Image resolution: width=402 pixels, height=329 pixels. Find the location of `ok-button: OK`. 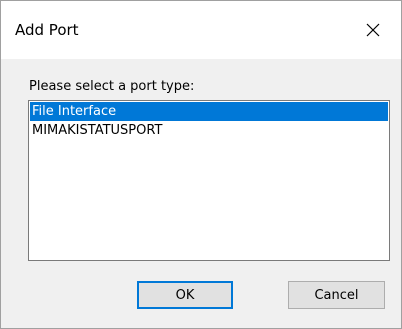

ok-button: OK is located at coordinates (185, 295).